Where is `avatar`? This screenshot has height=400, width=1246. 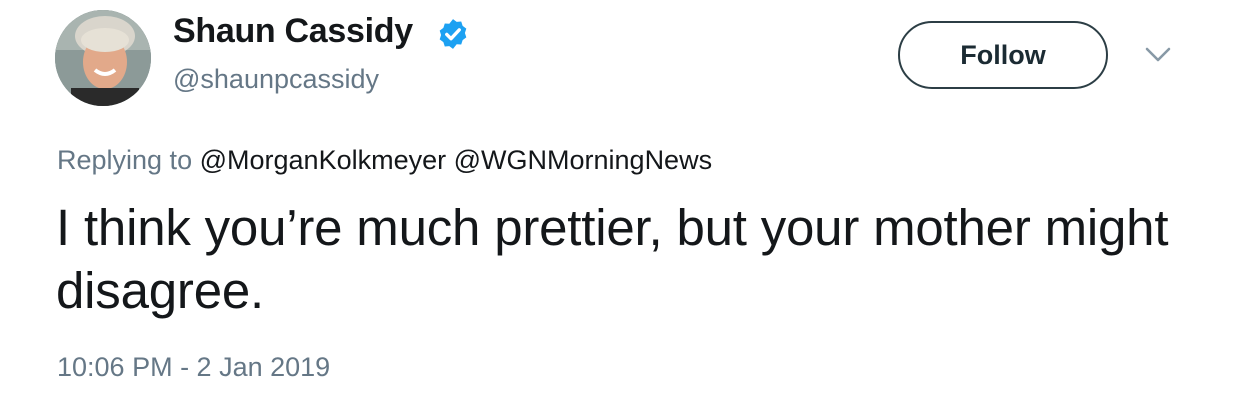 avatar is located at coordinates (103, 58).